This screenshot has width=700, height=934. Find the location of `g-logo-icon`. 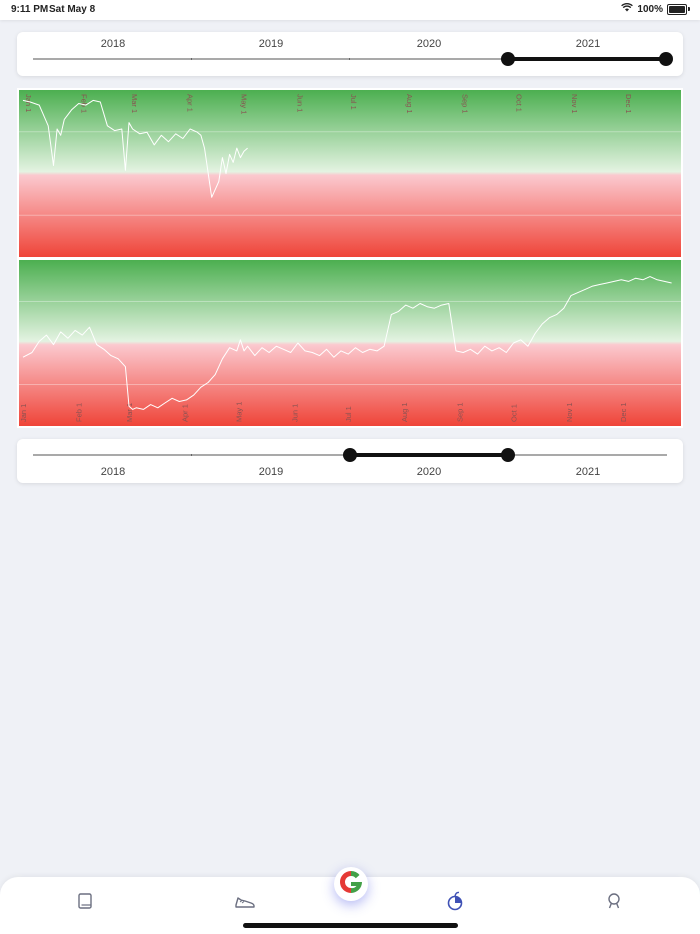

g-logo-icon is located at coordinates (351, 884).